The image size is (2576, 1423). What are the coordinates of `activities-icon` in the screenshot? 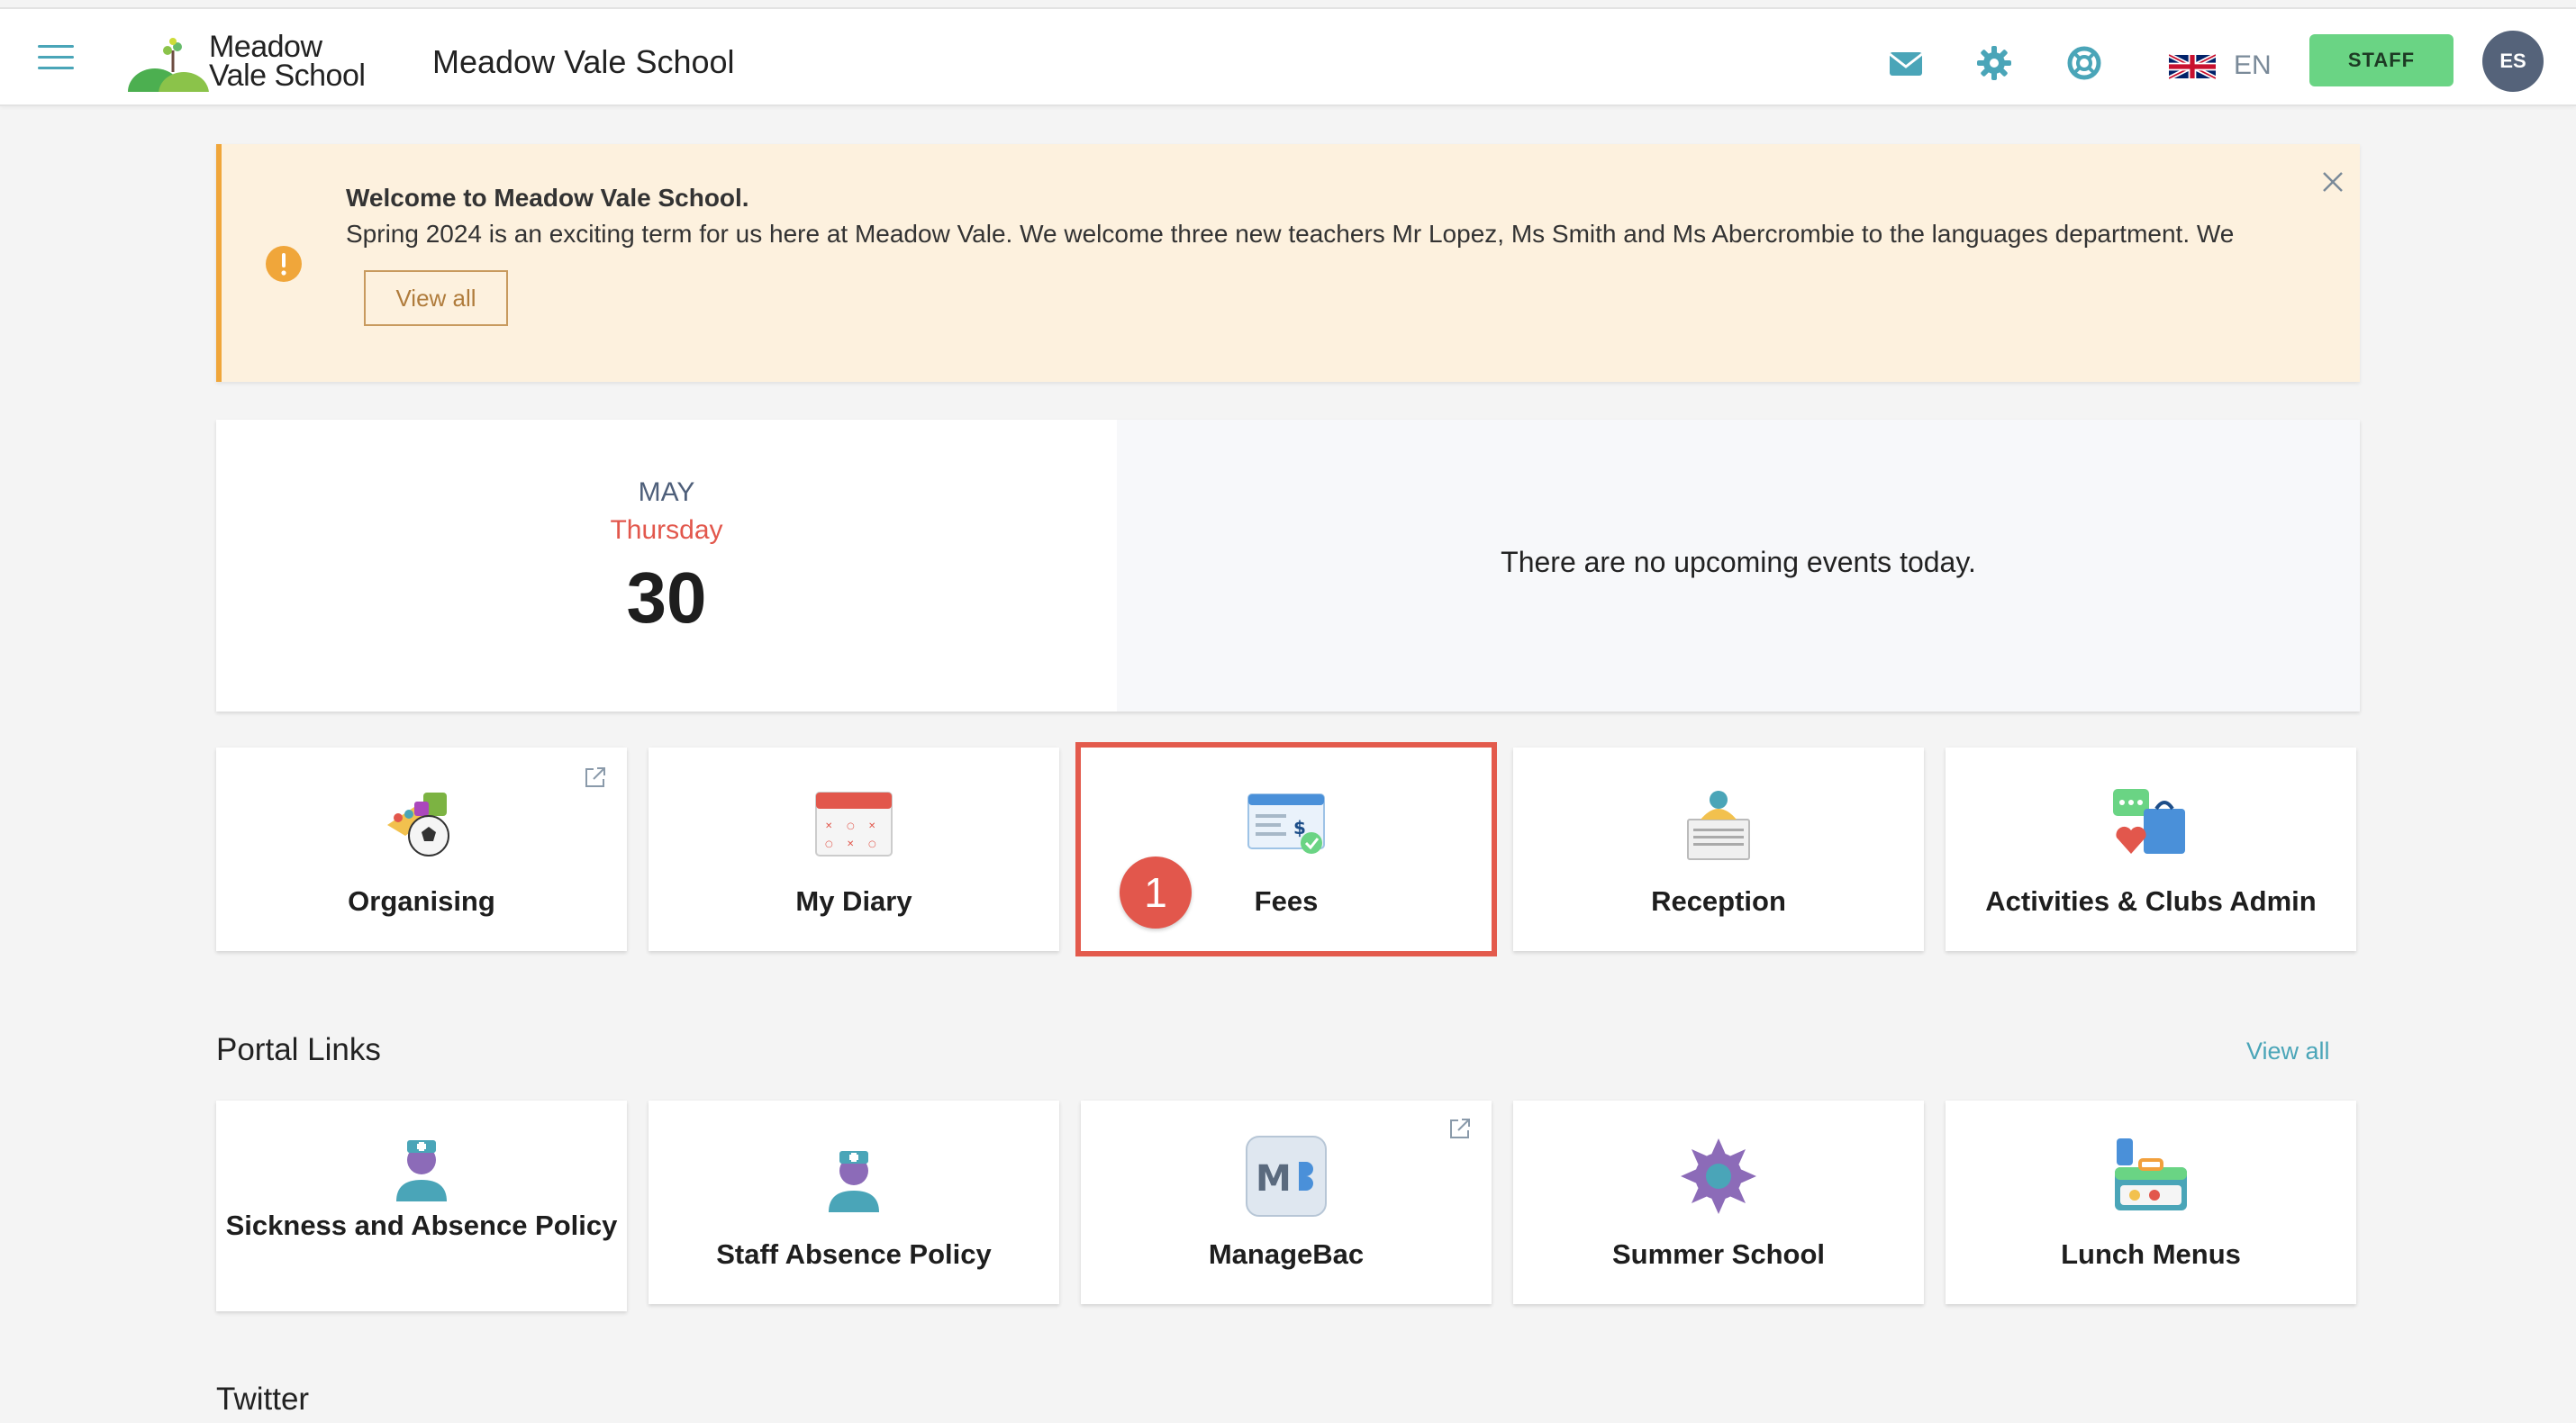 It's located at (2149, 821).